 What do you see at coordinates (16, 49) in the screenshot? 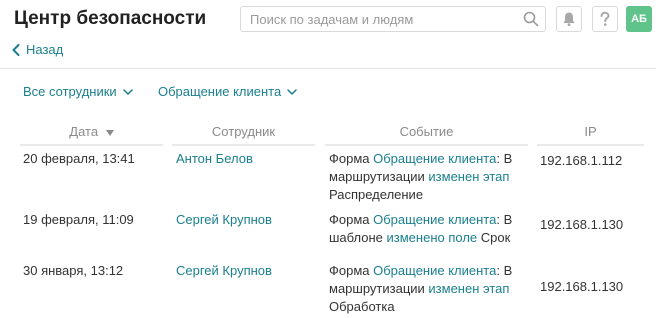
I see `chevron-left-icon` at bounding box center [16, 49].